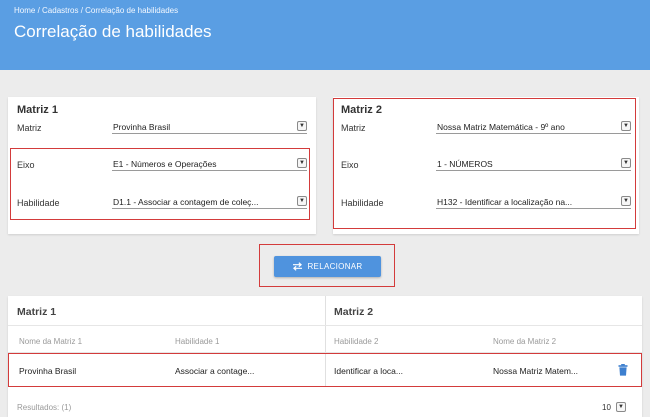 The height and width of the screenshot is (417, 650). I want to click on breadcrumb-current: Correlação de habilidades, so click(132, 10).